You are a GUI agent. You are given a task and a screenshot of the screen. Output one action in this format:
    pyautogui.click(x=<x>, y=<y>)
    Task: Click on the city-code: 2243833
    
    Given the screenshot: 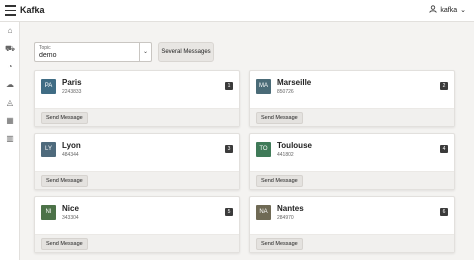 What is the action you would take?
    pyautogui.click(x=72, y=92)
    